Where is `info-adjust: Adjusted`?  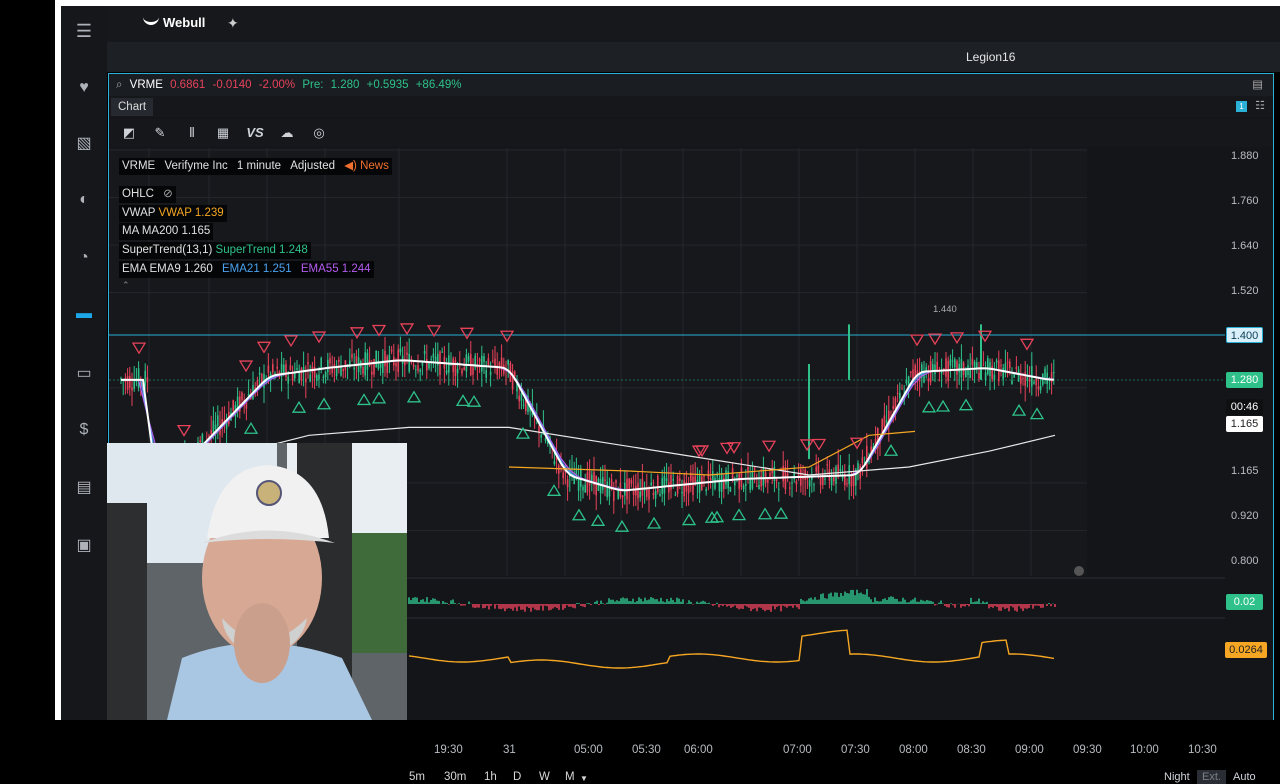 info-adjust: Adjusted is located at coordinates (312, 166).